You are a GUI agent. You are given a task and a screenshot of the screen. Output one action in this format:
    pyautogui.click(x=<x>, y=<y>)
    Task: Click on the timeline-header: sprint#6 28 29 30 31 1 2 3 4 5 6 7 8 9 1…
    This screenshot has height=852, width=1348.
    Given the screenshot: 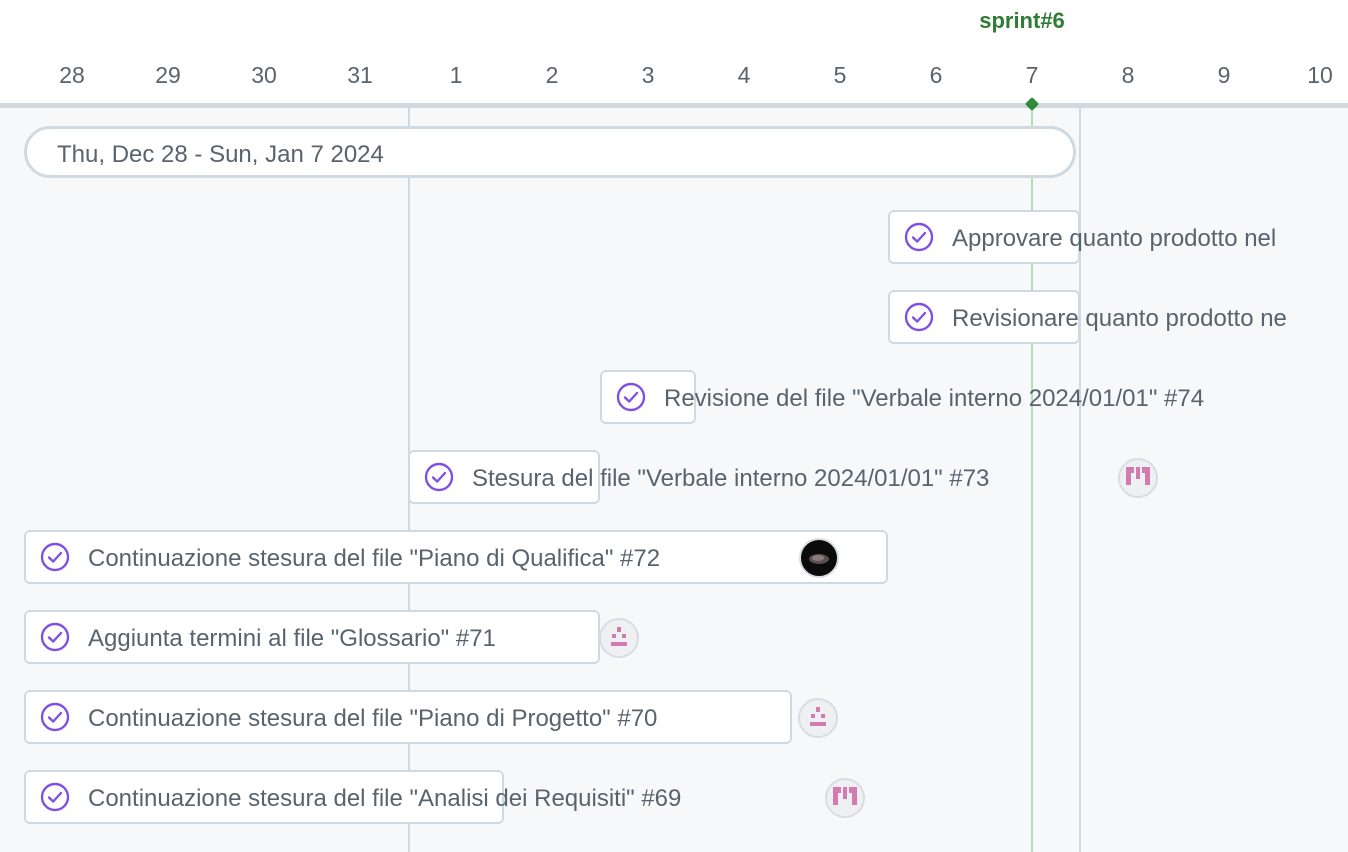 What is the action you would take?
    pyautogui.click(x=674, y=53)
    